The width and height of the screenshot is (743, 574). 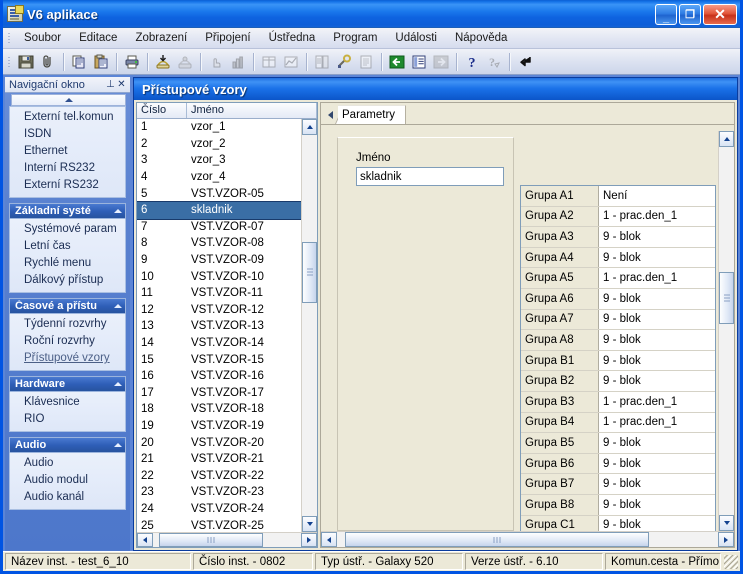 What do you see at coordinates (219, 326) in the screenshot?
I see `table-row: 13 VST.VZOR-13` at bounding box center [219, 326].